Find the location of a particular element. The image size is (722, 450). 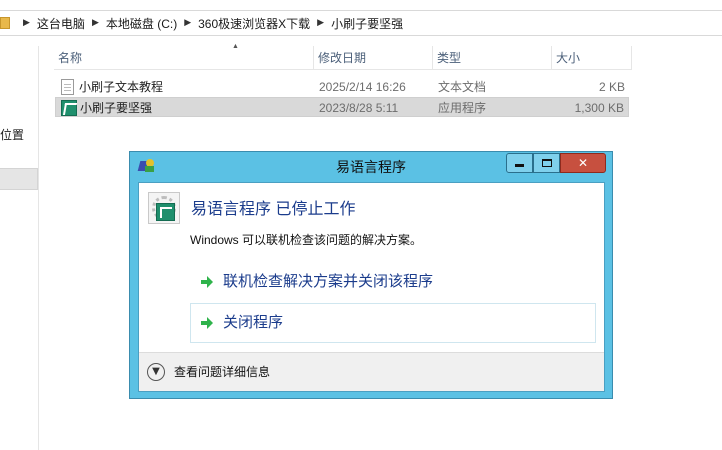

chevron-down-icon: ▼ is located at coordinates (156, 372).